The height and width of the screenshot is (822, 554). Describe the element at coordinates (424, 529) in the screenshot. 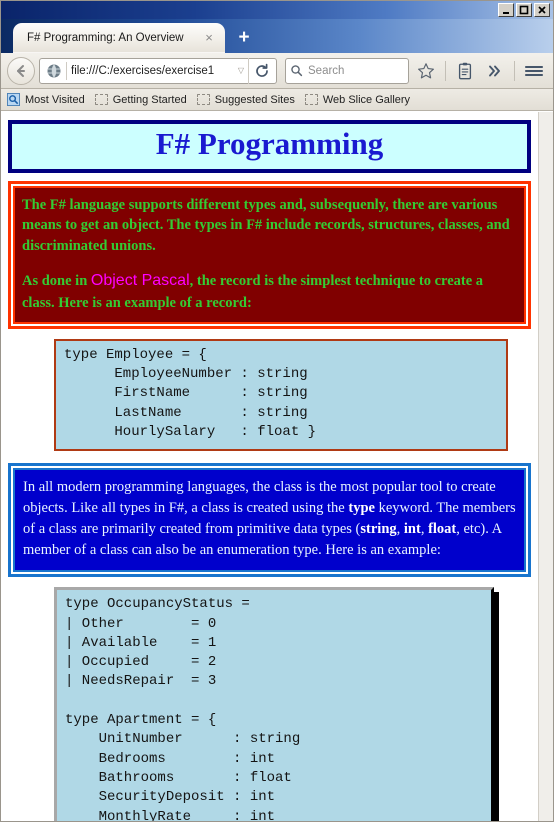

I see `note-text-4: ,` at that location.